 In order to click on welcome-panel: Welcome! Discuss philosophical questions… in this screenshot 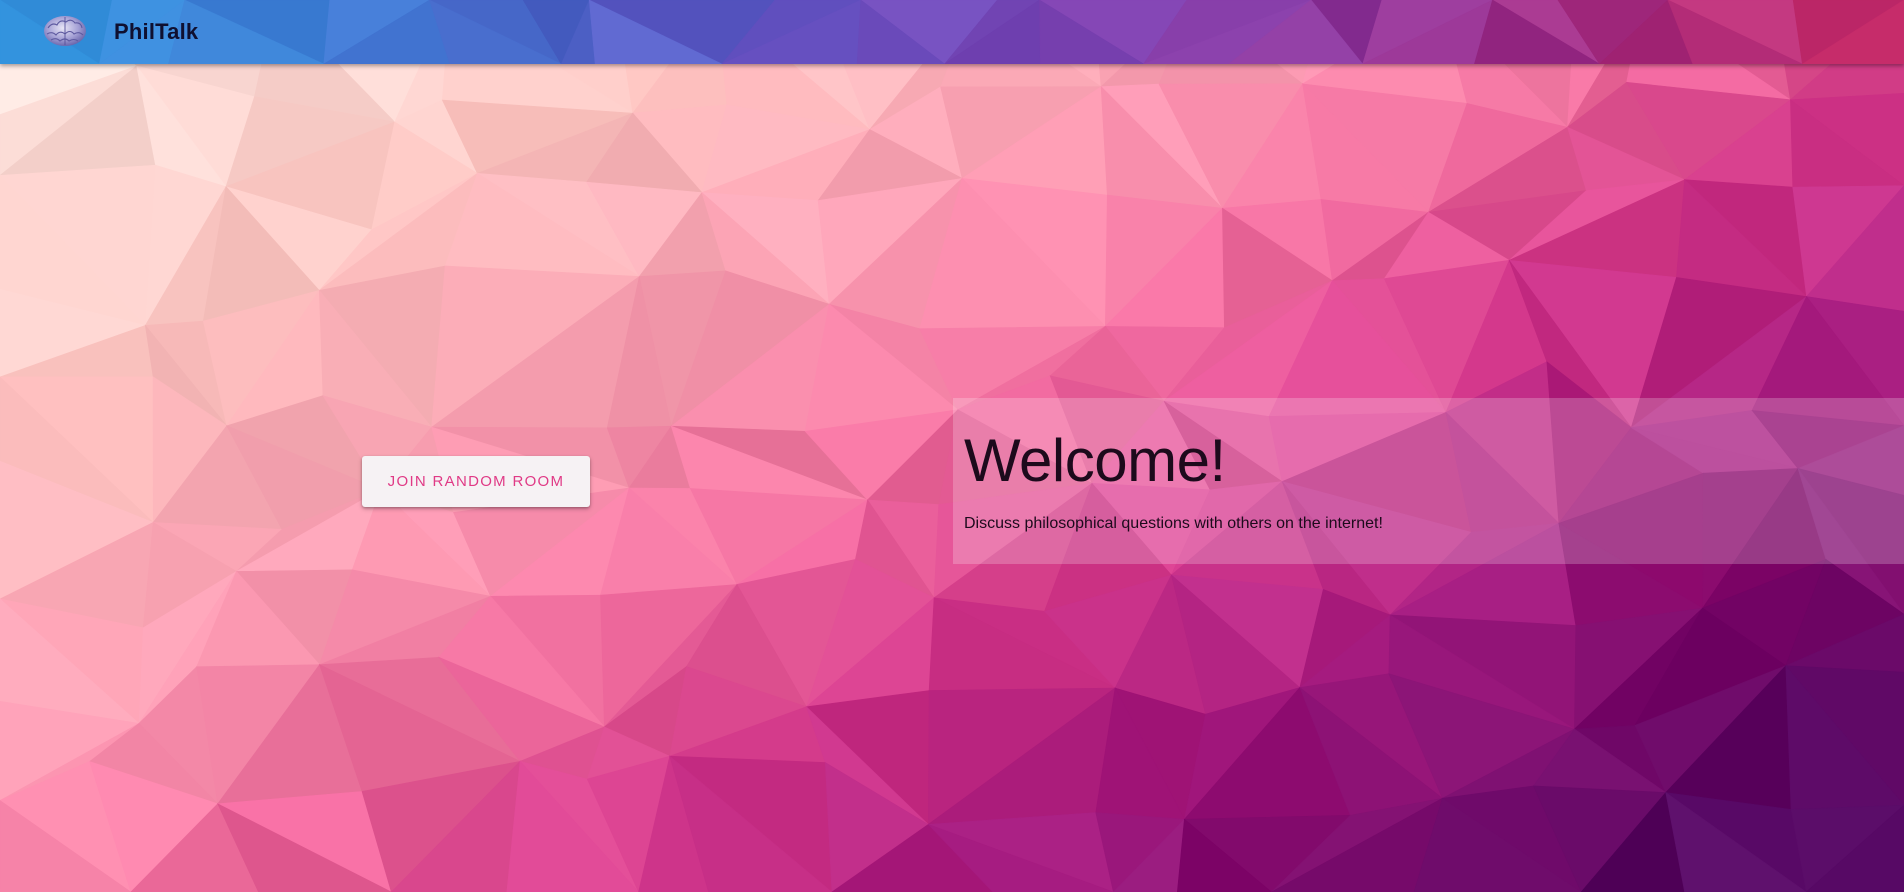, I will do `click(1428, 481)`.